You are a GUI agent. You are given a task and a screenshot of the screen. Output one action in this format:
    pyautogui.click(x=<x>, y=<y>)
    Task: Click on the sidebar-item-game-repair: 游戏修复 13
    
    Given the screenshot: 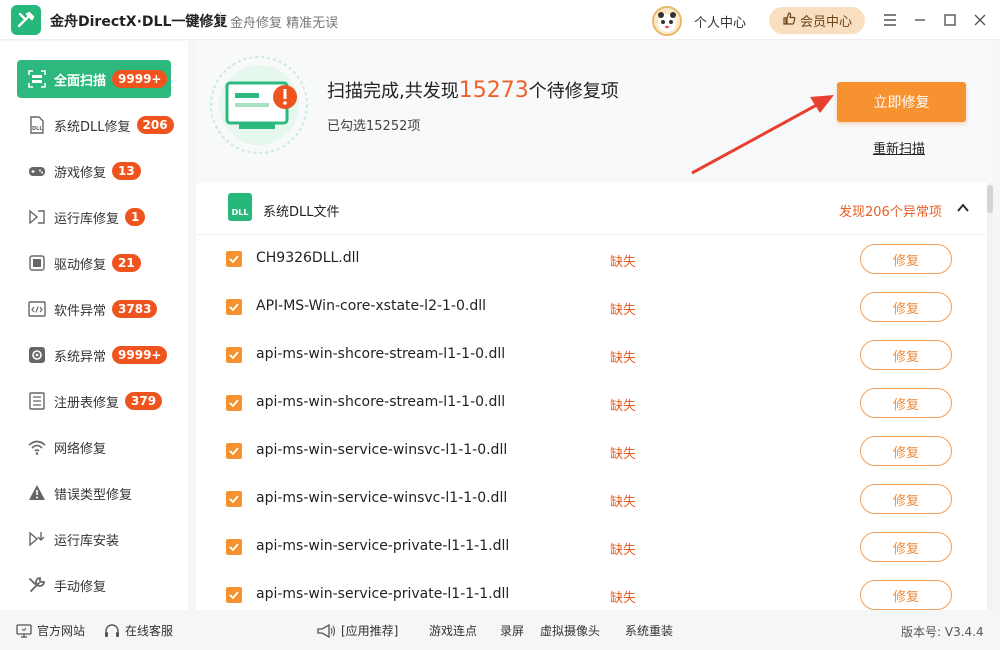 What is the action you would take?
    pyautogui.click(x=94, y=171)
    